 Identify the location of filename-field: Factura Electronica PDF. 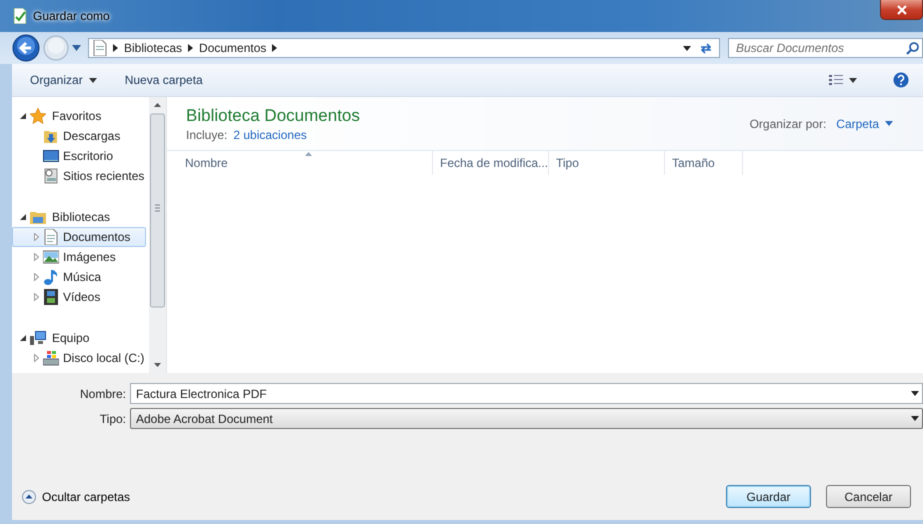
(526, 393).